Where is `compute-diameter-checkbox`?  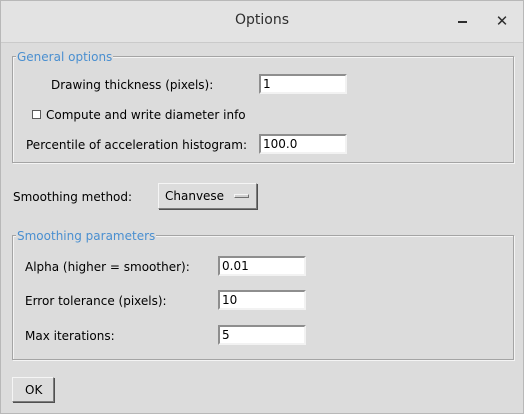
compute-diameter-checkbox is located at coordinates (36, 114).